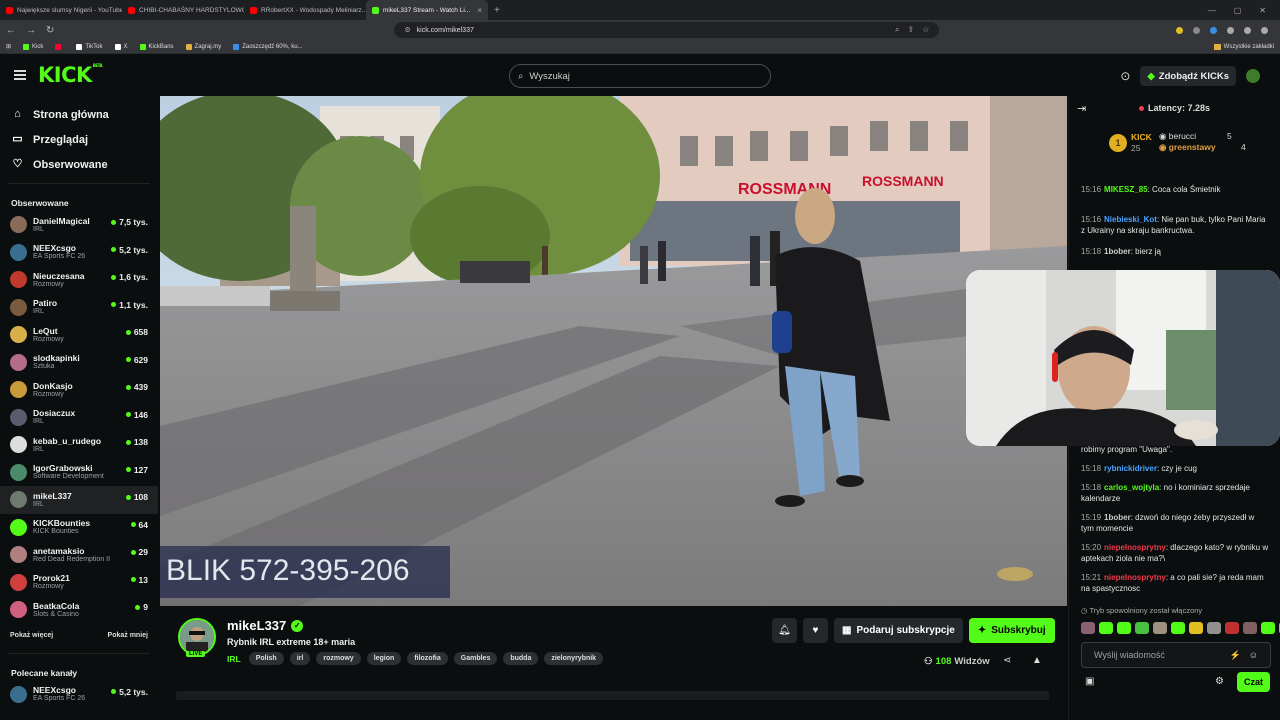 This screenshot has height=720, width=1280. I want to click on search-input: ⌕ Wyszukaj, so click(640, 76).